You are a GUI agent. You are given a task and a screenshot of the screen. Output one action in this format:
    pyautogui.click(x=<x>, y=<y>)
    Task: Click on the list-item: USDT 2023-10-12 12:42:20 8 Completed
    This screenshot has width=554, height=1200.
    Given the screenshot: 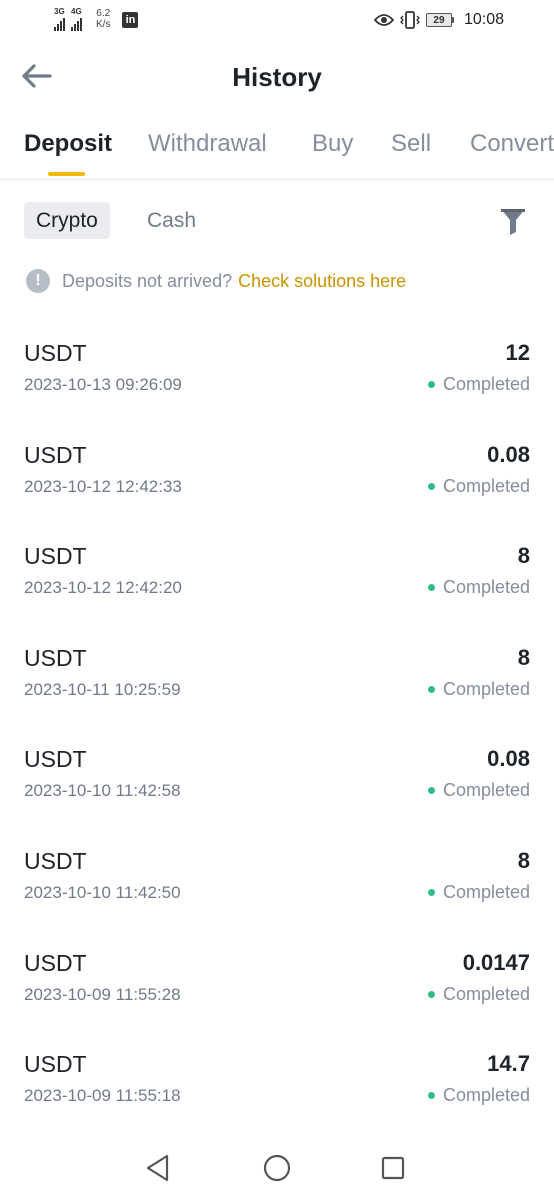 What is the action you would take?
    pyautogui.click(x=277, y=584)
    